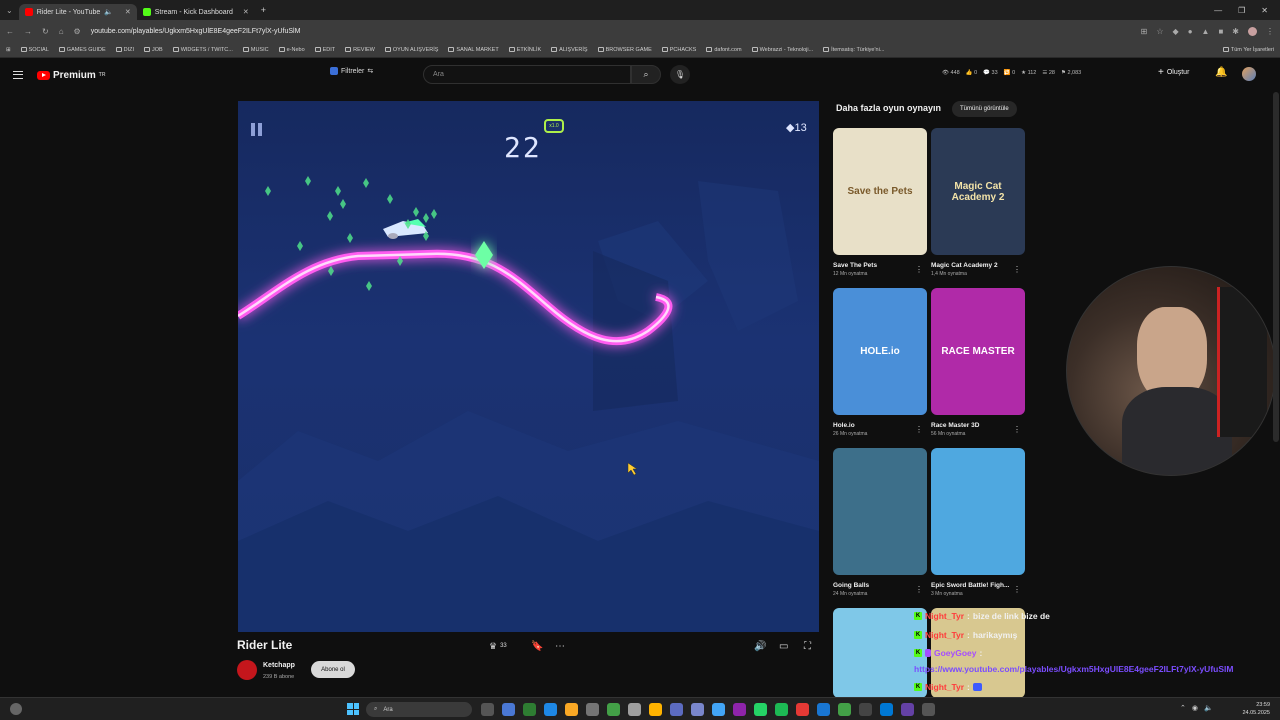 Image resolution: width=1280 pixels, height=720 pixels. What do you see at coordinates (419, 709) in the screenshot?
I see `taskbar-search-input: ⌕ Ara` at bounding box center [419, 709].